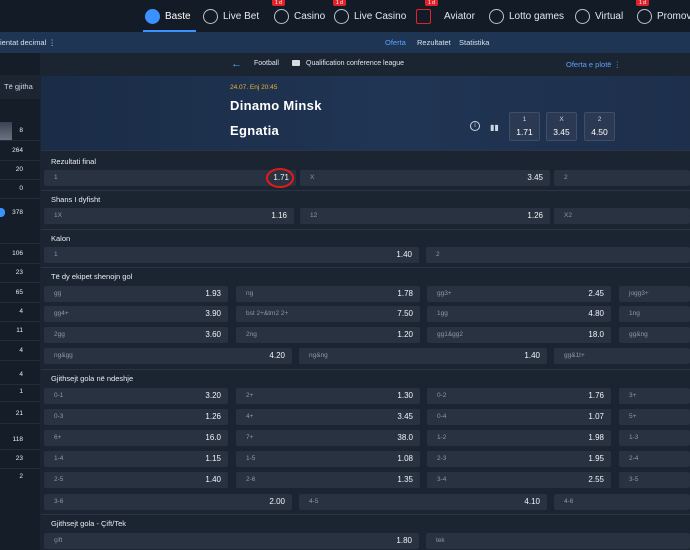 This screenshot has width=690, height=550. Describe the element at coordinates (136, 480) in the screenshot. I see `odds-cell: 2-5 1.40` at that location.